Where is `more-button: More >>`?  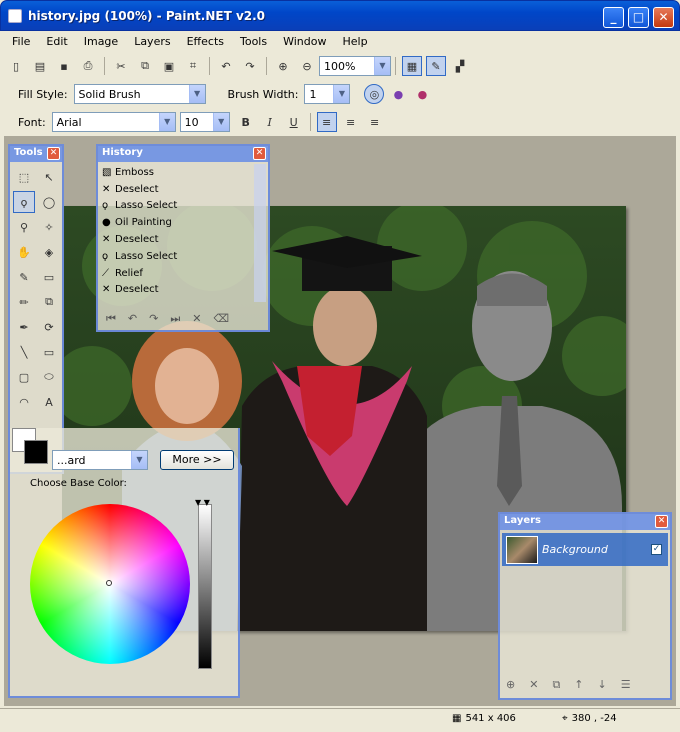
more-button: More >> is located at coordinates (197, 460).